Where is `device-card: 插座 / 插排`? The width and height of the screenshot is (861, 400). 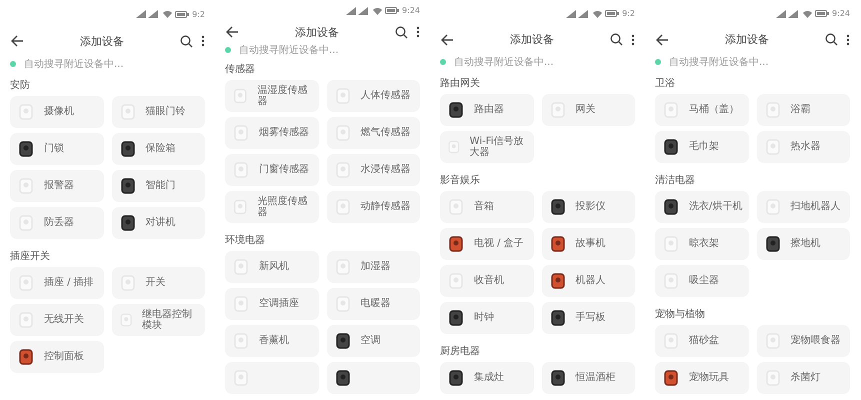
device-card: 插座 / 插排 is located at coordinates (57, 283).